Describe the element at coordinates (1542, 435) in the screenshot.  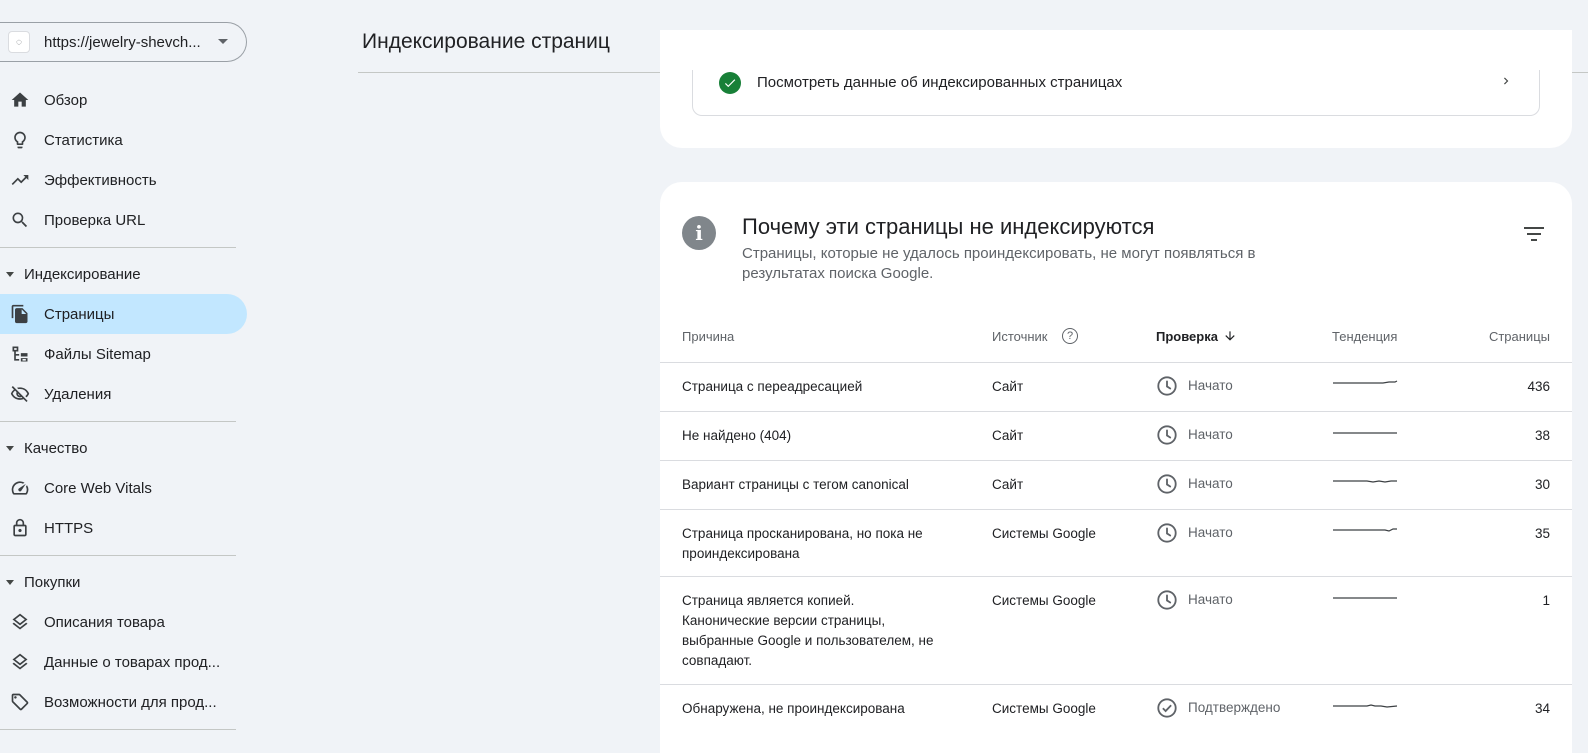
I see `pages-count-cell: 38` at that location.